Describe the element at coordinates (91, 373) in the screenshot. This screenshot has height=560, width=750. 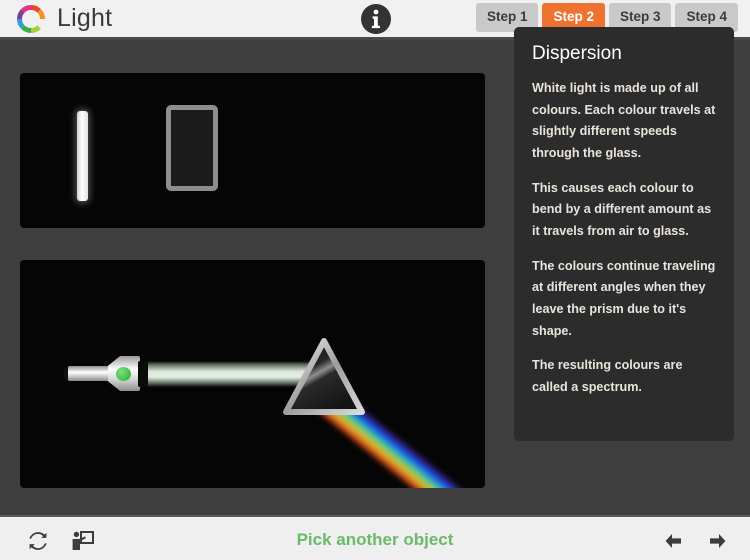
I see `torch-body` at that location.